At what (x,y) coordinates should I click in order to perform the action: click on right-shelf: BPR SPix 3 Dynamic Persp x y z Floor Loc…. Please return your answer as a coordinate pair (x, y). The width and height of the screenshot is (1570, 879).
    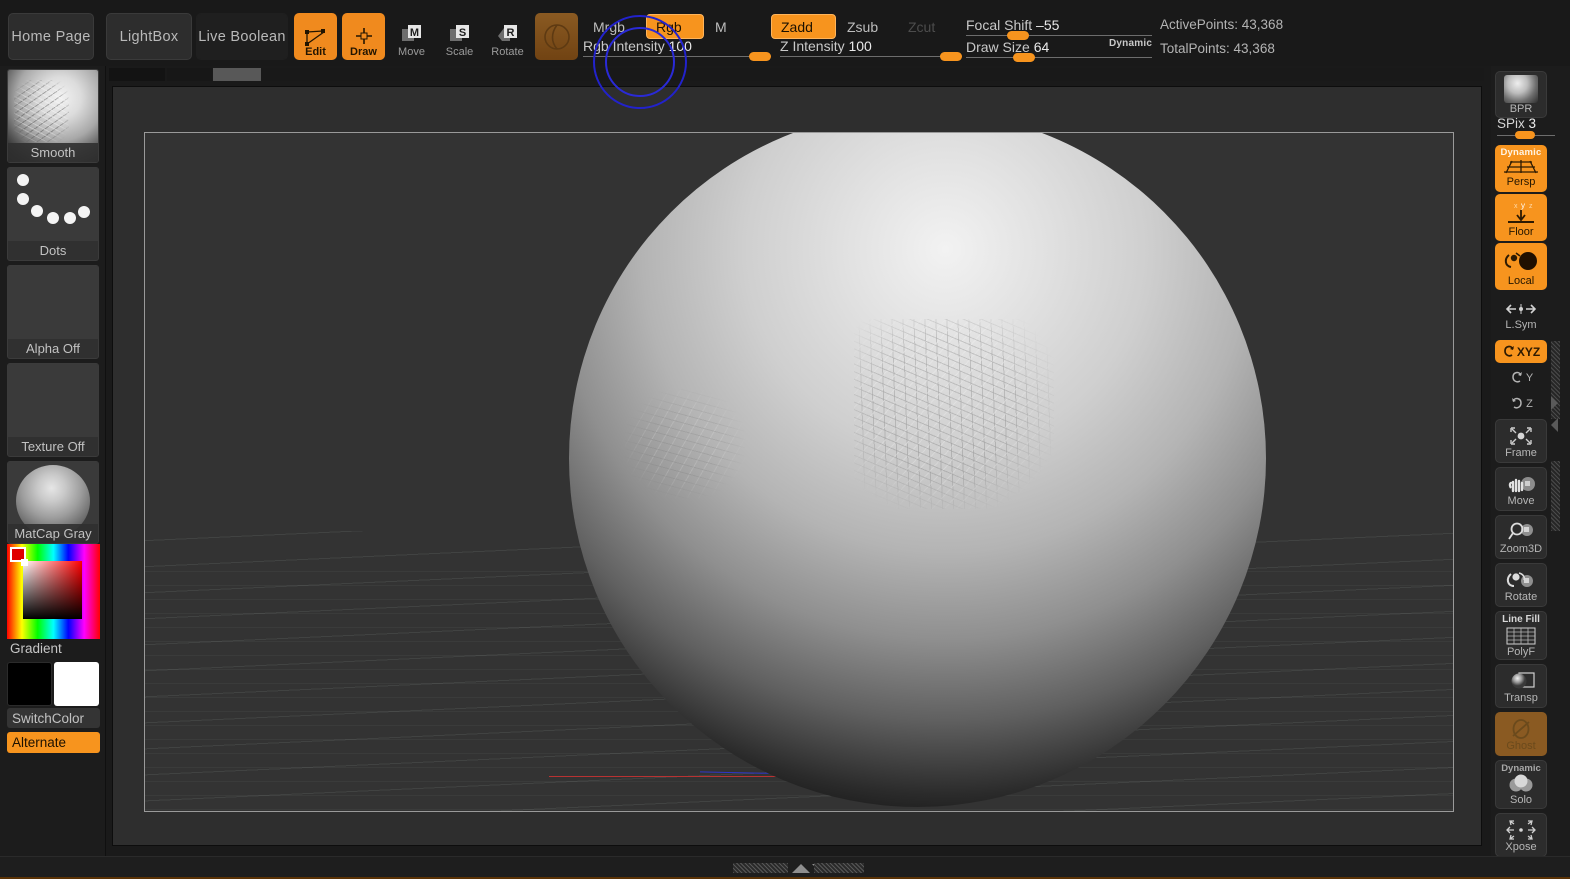
    Looking at the image, I should click on (1530, 472).